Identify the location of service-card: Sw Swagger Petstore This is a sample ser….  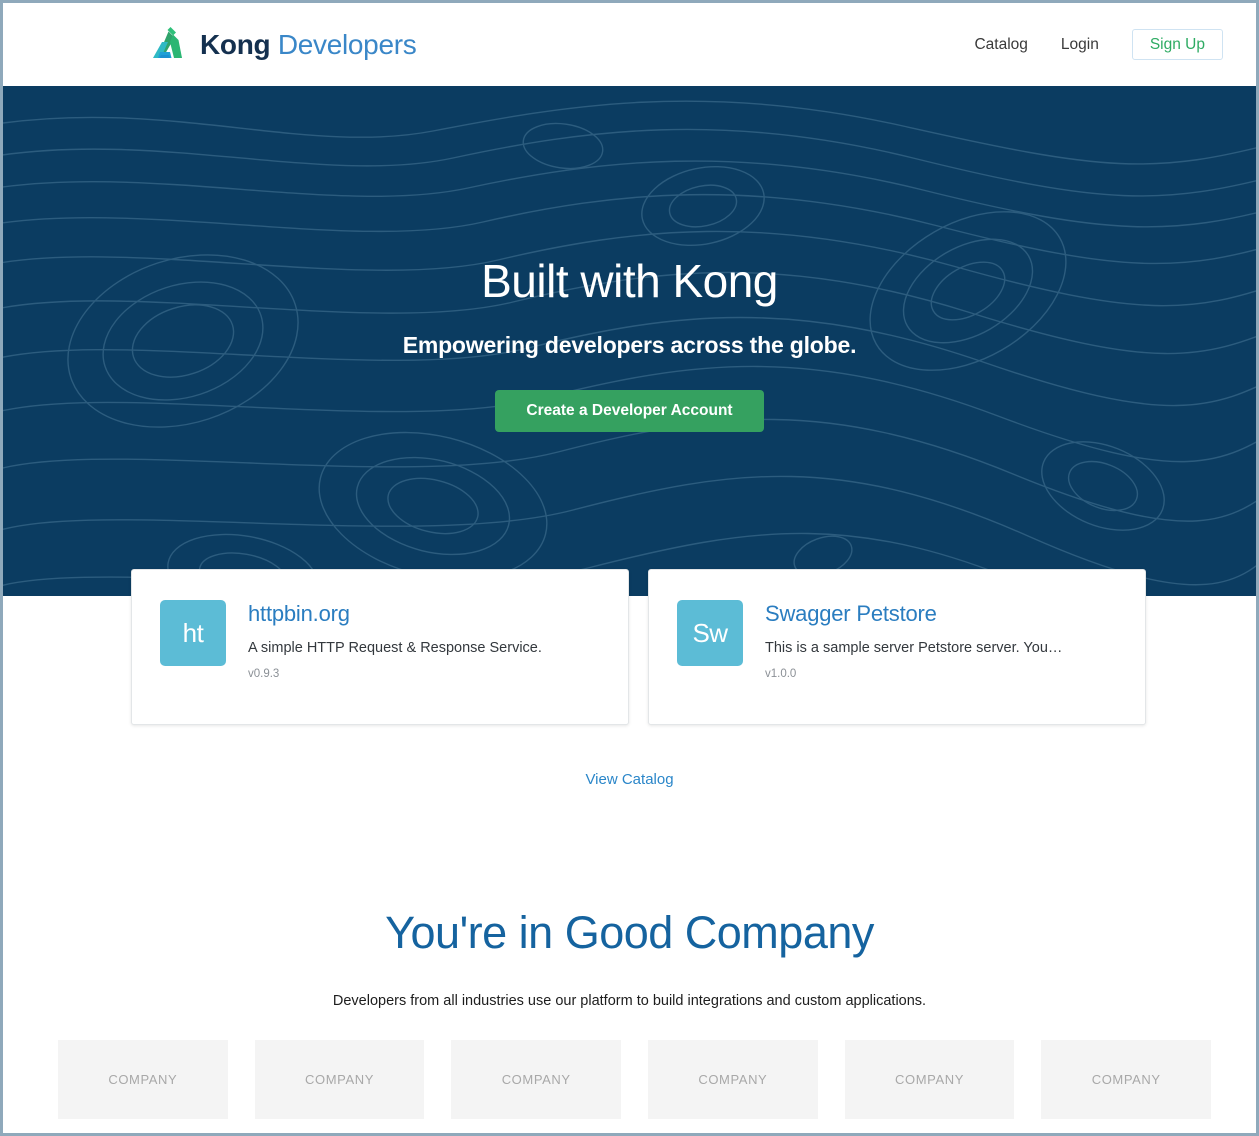
(897, 647).